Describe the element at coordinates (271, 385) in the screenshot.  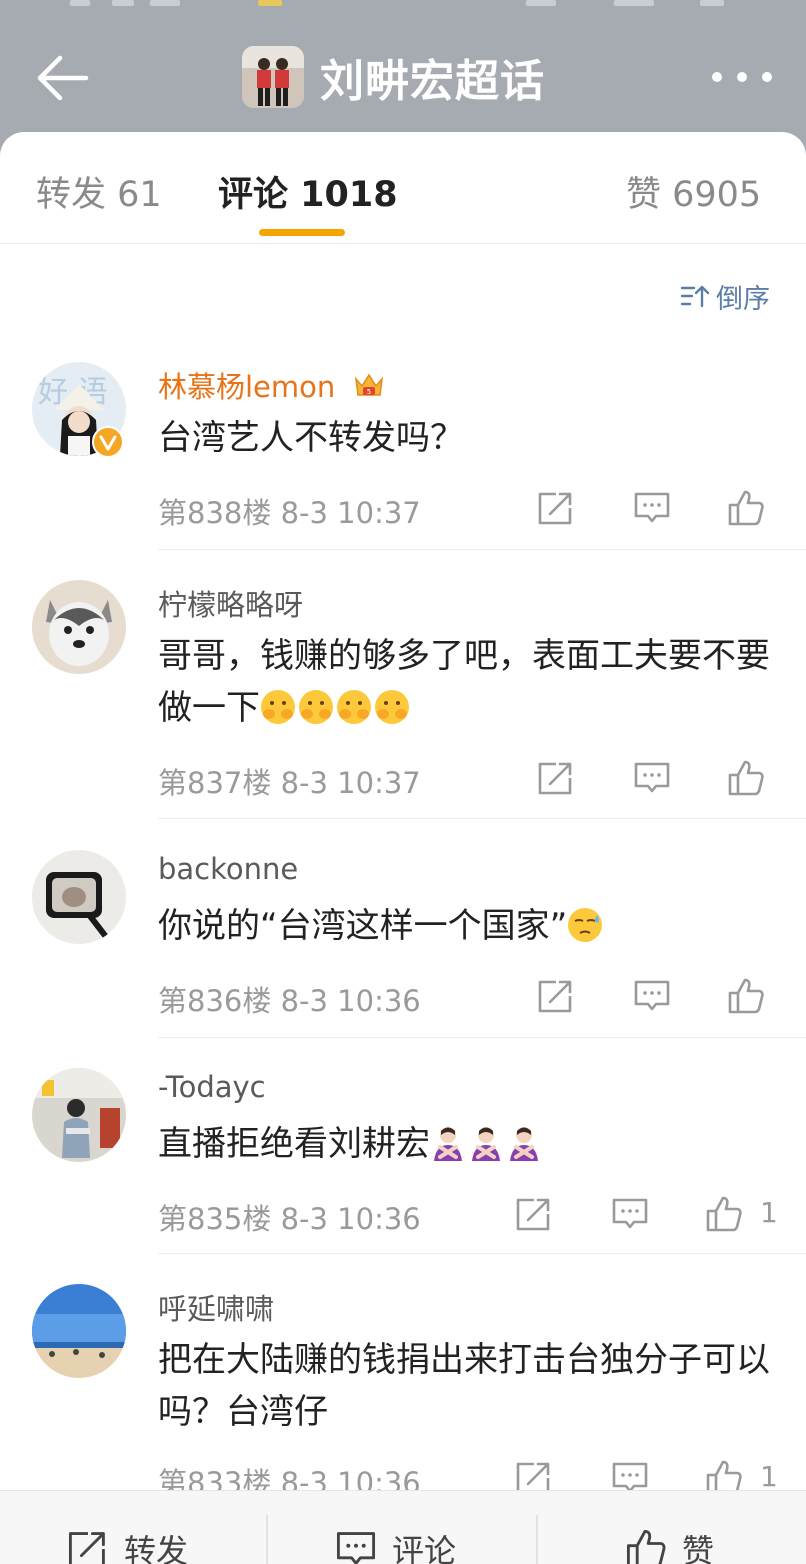
I see `comment-author: 林慕杨lemon 5` at that location.